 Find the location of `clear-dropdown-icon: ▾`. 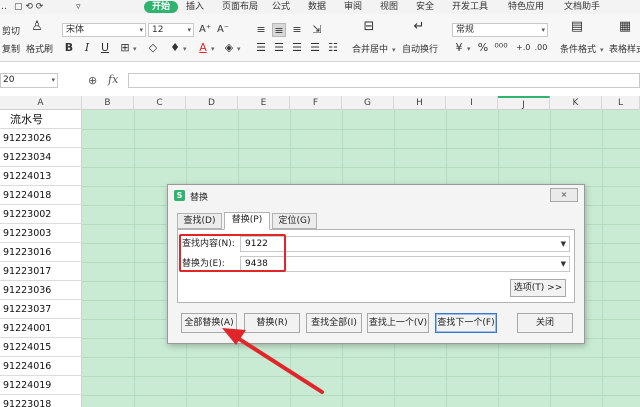

clear-dropdown-icon: ▾ is located at coordinates (239, 49).